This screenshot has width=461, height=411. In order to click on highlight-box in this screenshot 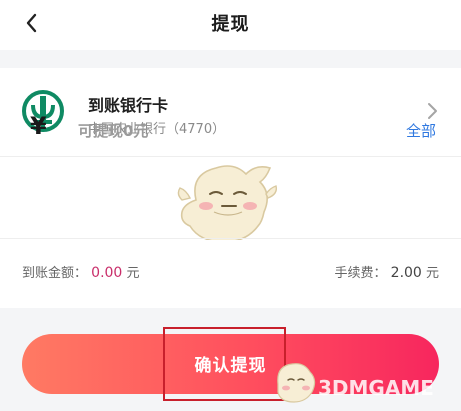, I will do `click(224, 364)`.